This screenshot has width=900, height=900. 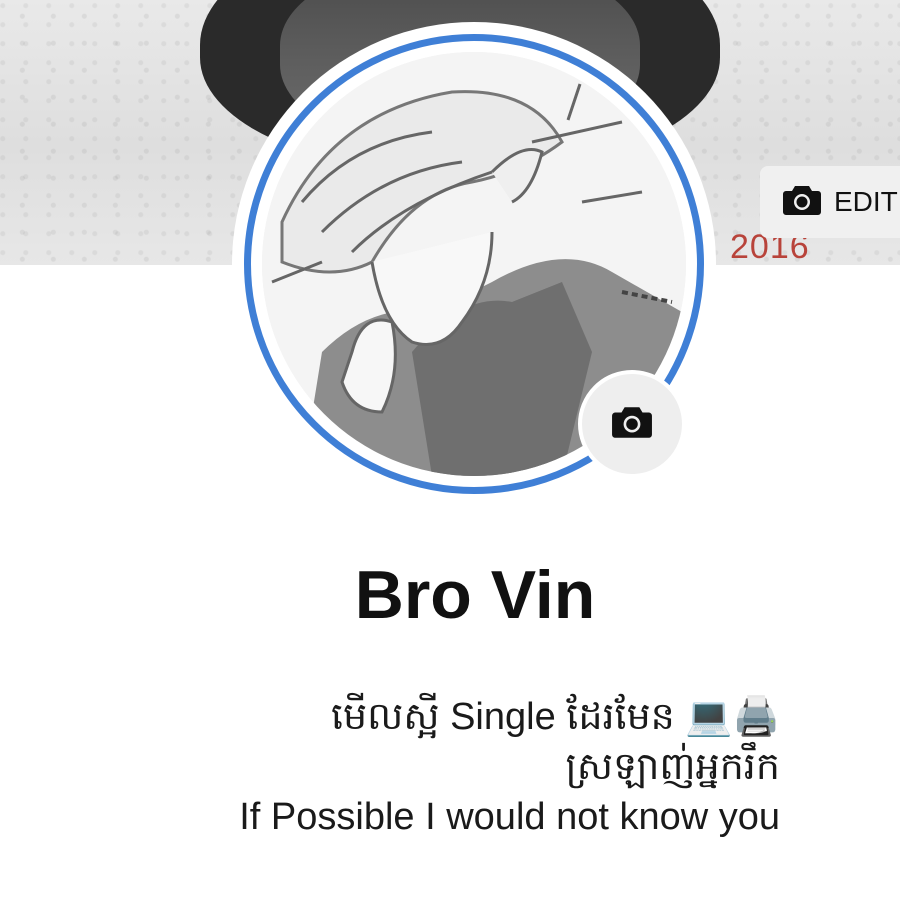 What do you see at coordinates (509, 817) in the screenshot?
I see `bio-line-3: If Possible I would not know you` at bounding box center [509, 817].